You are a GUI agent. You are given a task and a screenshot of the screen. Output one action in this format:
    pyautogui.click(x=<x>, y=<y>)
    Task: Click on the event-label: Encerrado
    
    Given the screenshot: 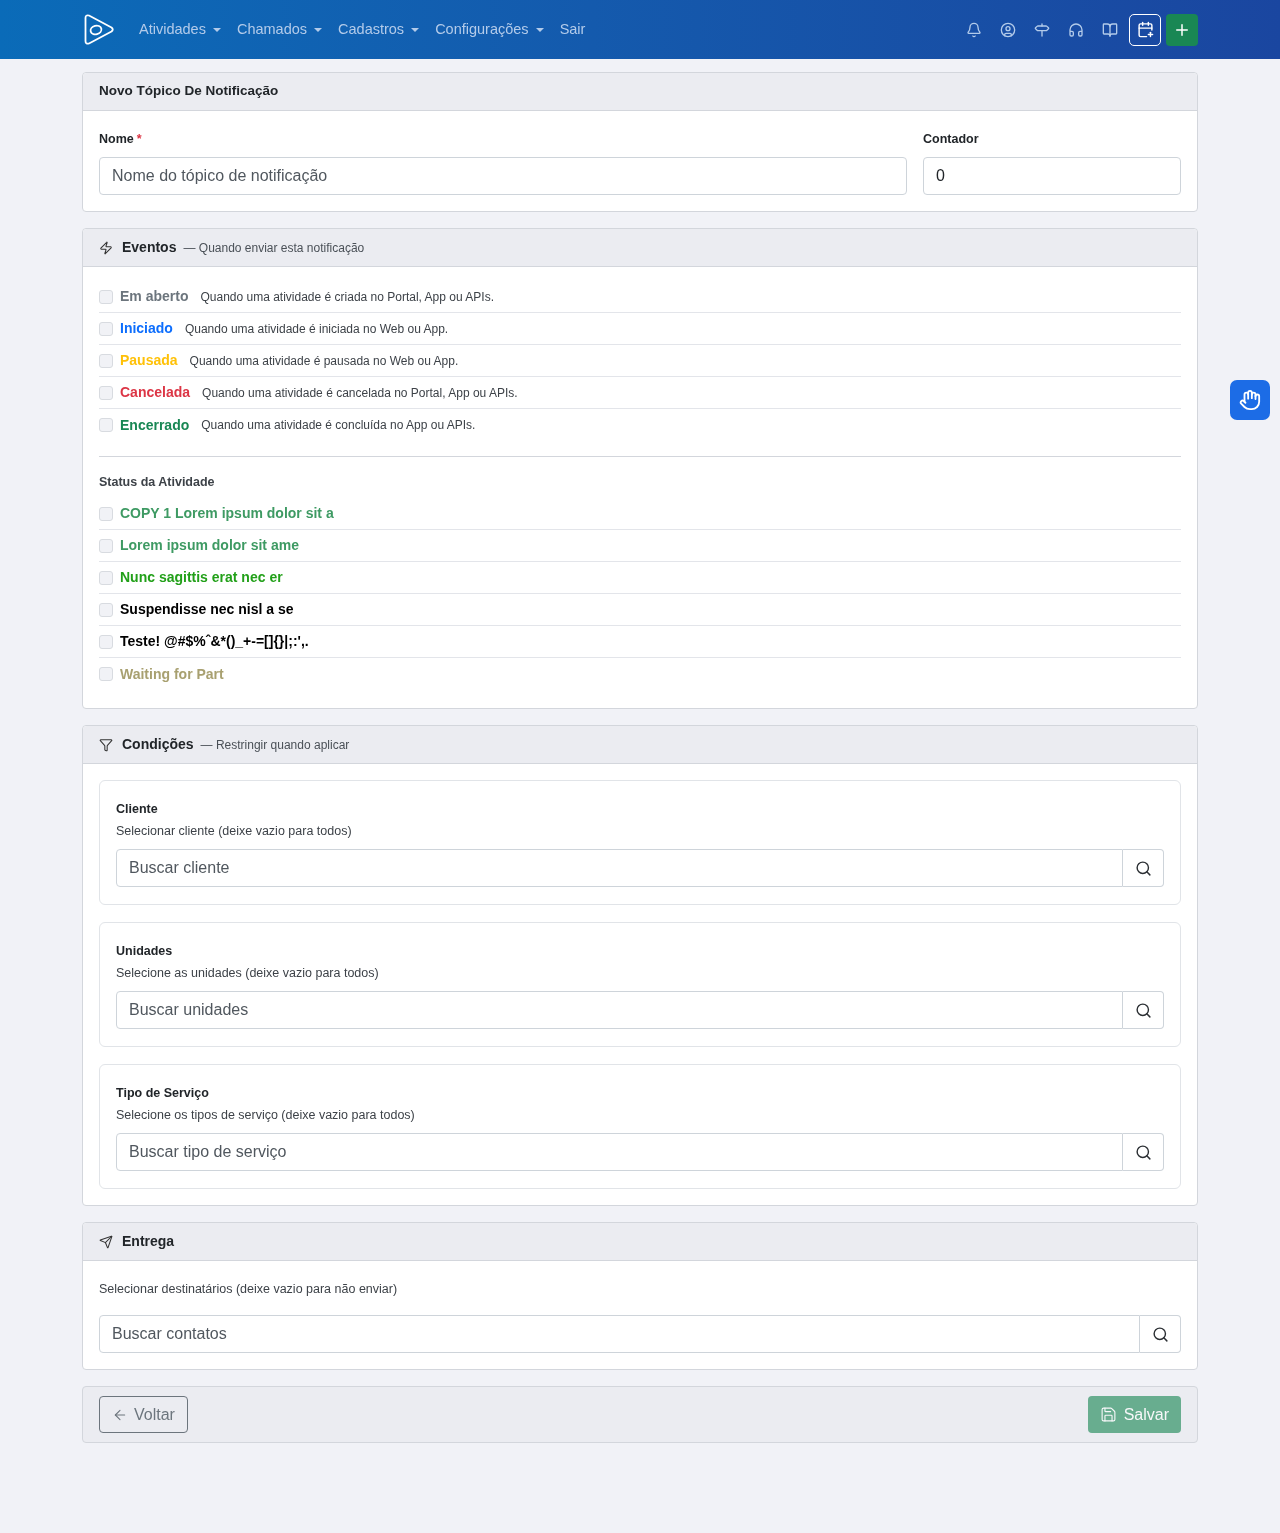 What is the action you would take?
    pyautogui.click(x=155, y=425)
    